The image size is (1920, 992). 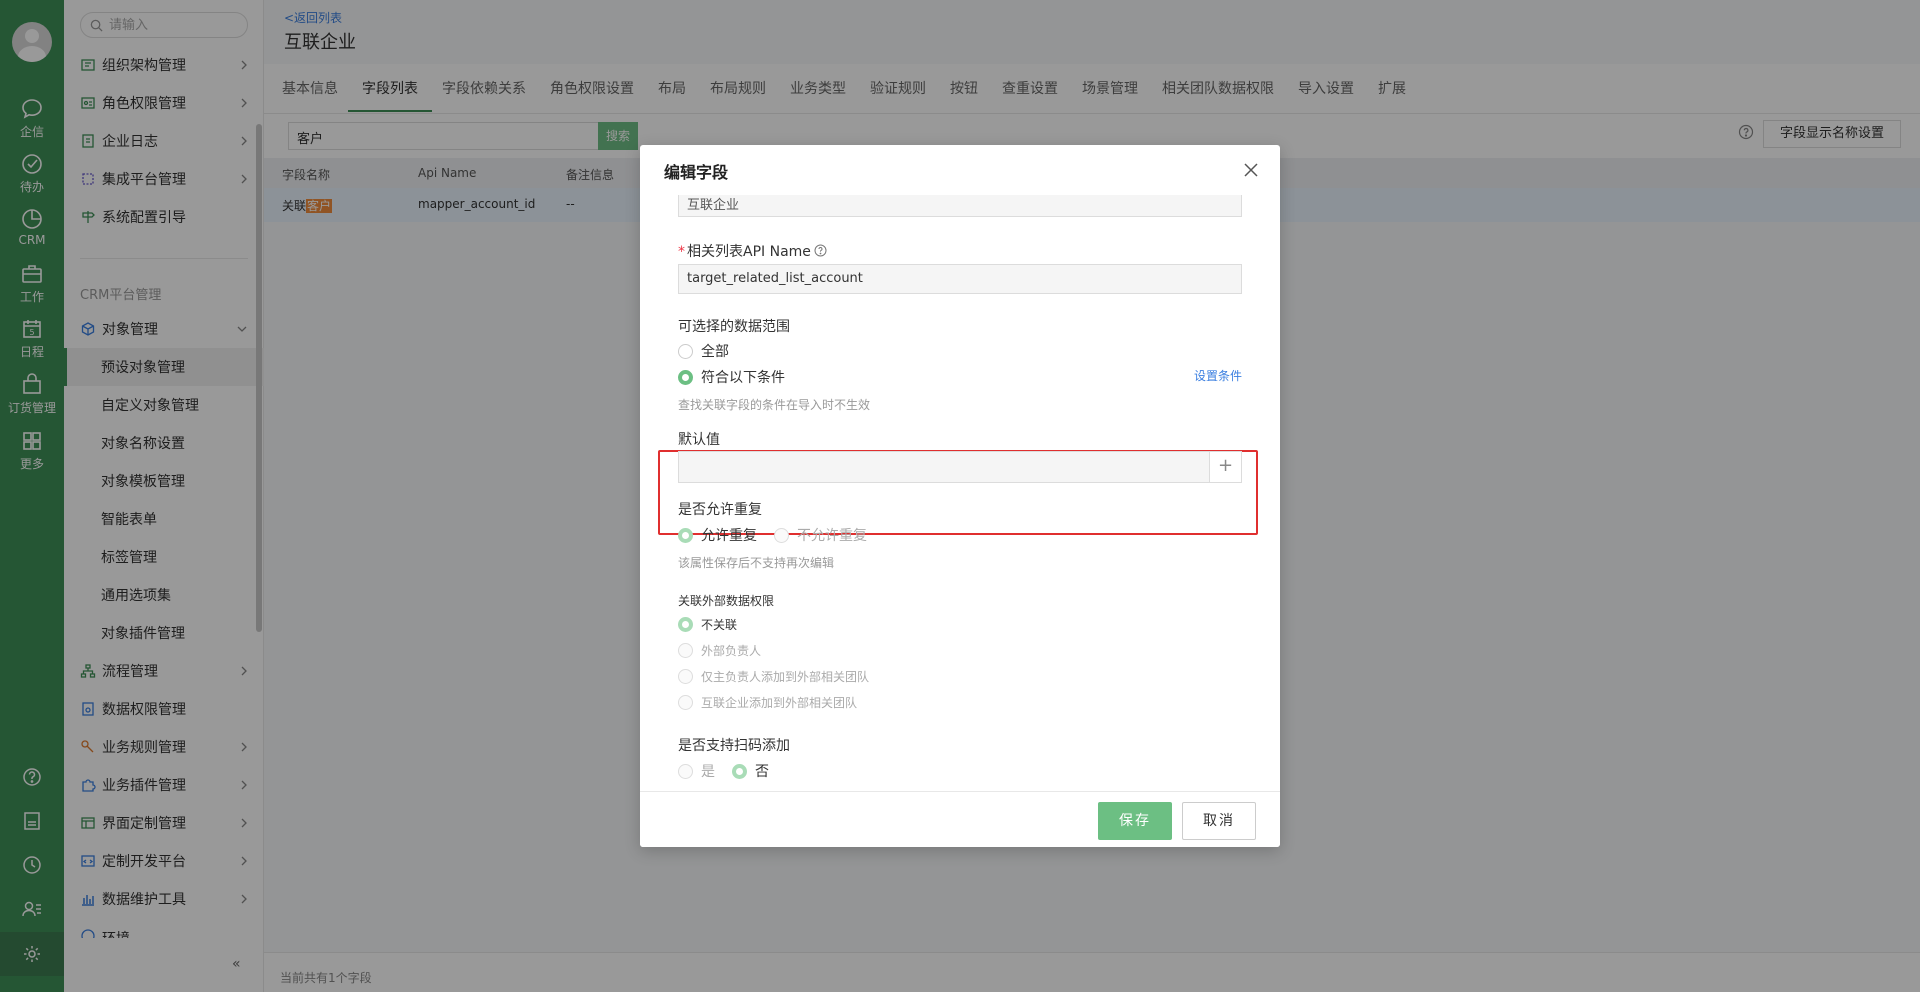 I want to click on radio-scan-no: 否, so click(x=750, y=771).